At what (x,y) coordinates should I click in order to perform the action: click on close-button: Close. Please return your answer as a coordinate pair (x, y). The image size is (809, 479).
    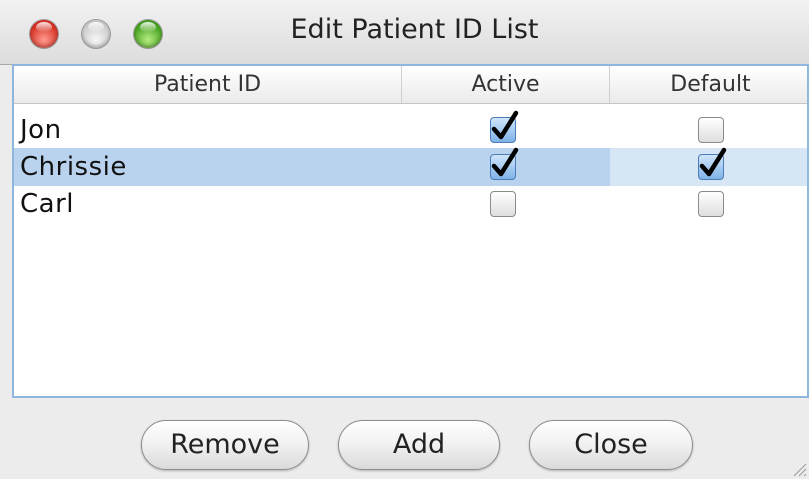
    Looking at the image, I should click on (611, 445).